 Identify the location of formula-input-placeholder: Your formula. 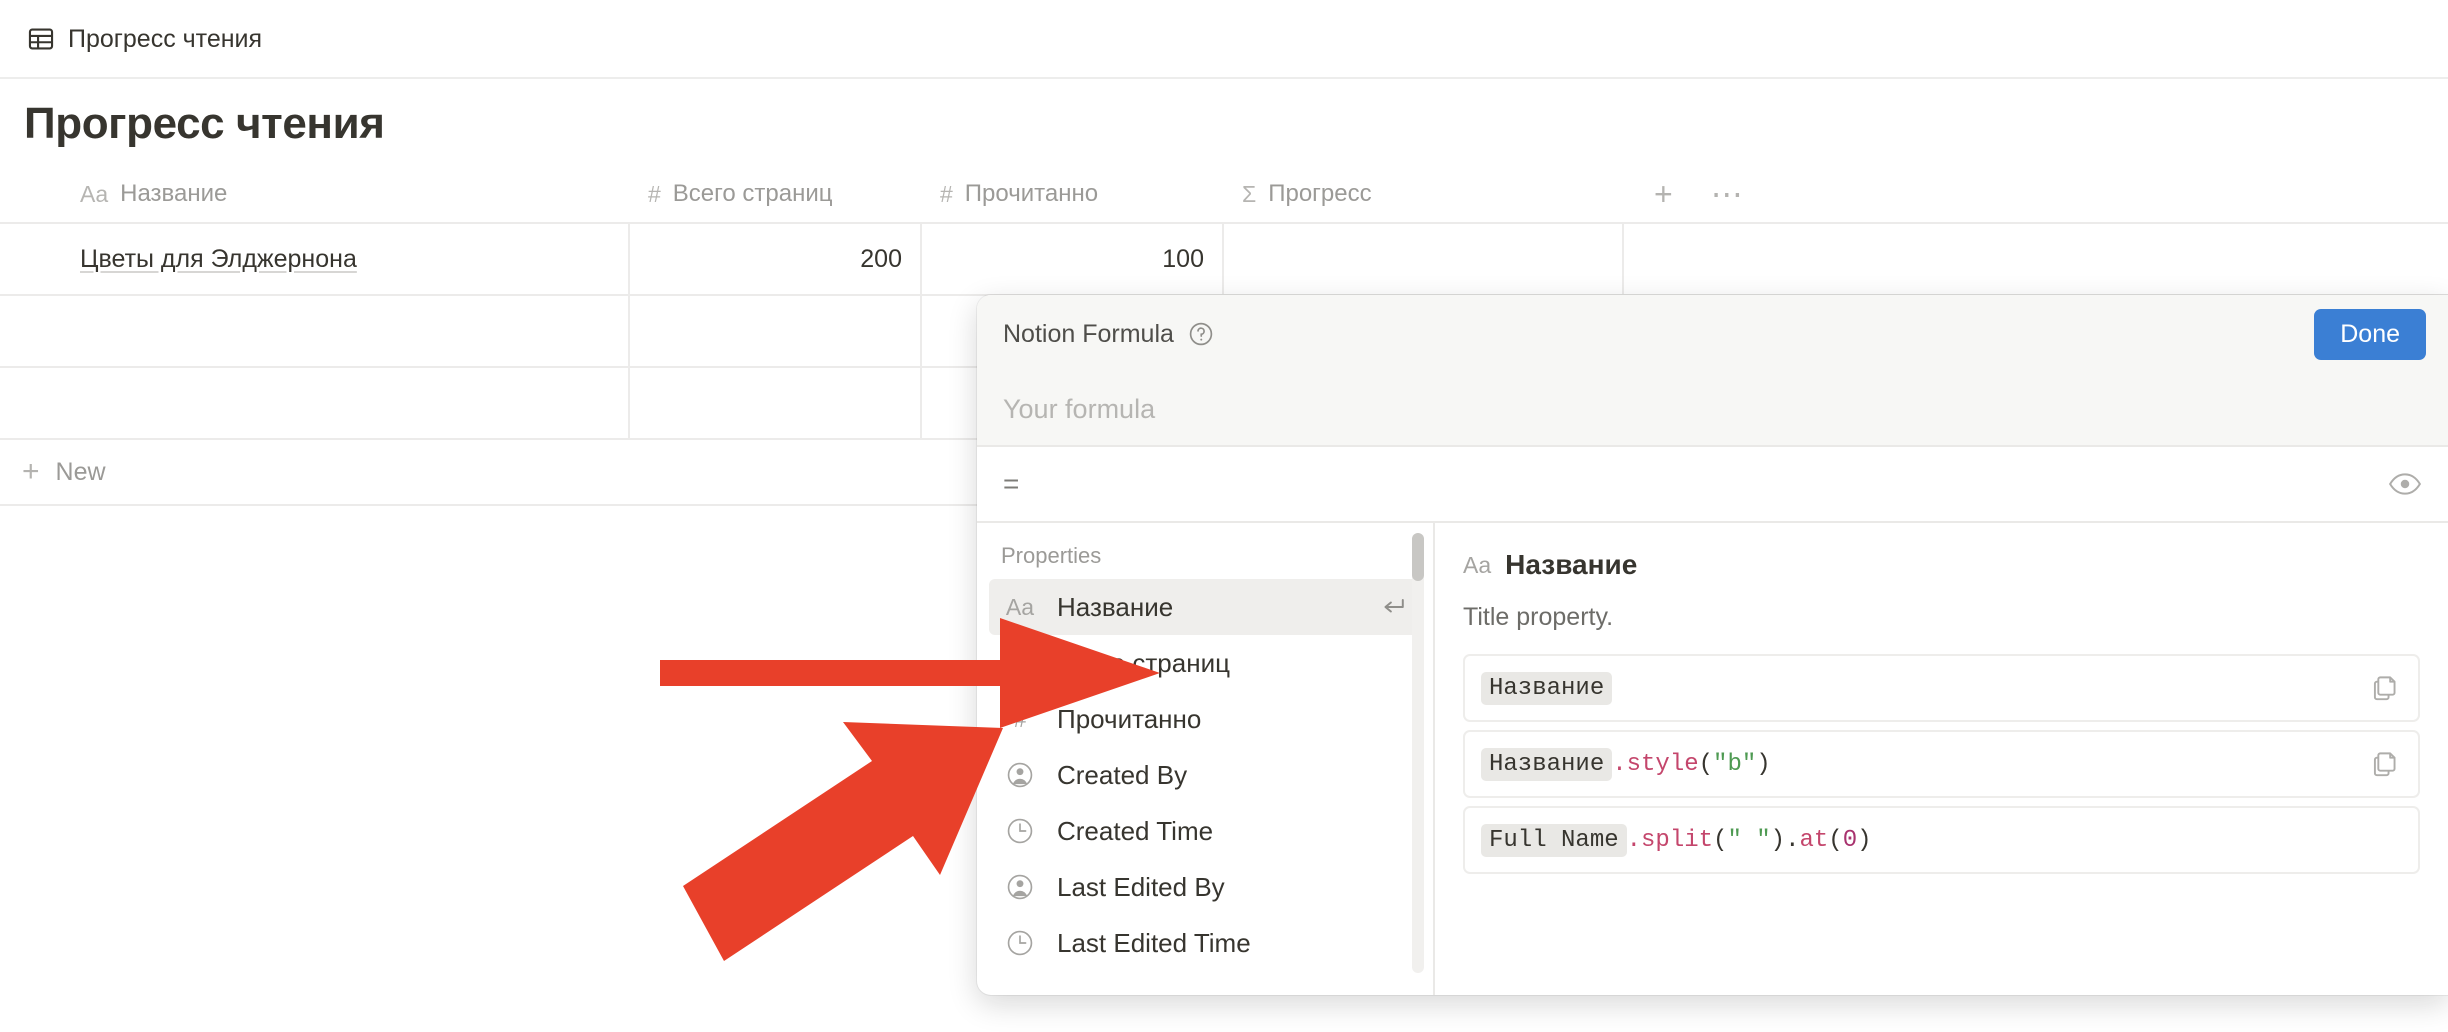
(1079, 408).